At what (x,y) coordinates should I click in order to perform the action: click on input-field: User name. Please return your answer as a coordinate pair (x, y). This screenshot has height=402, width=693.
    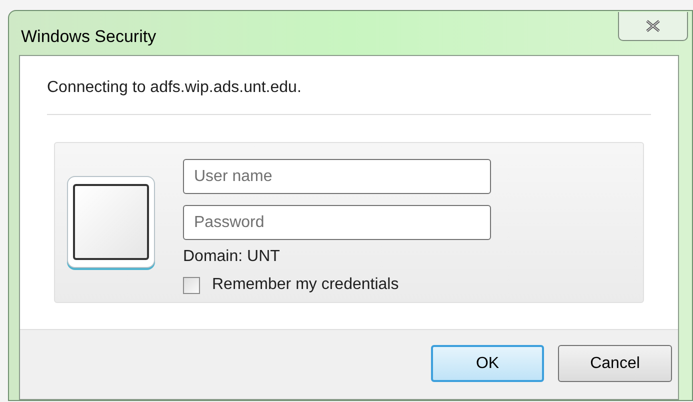
    Looking at the image, I should click on (337, 176).